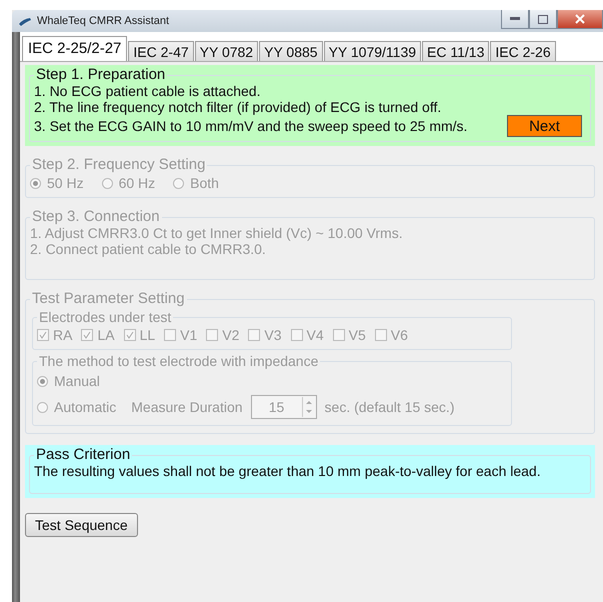 This screenshot has width=603, height=602. Describe the element at coordinates (291, 51) in the screenshot. I see `tab: YY 0885` at that location.